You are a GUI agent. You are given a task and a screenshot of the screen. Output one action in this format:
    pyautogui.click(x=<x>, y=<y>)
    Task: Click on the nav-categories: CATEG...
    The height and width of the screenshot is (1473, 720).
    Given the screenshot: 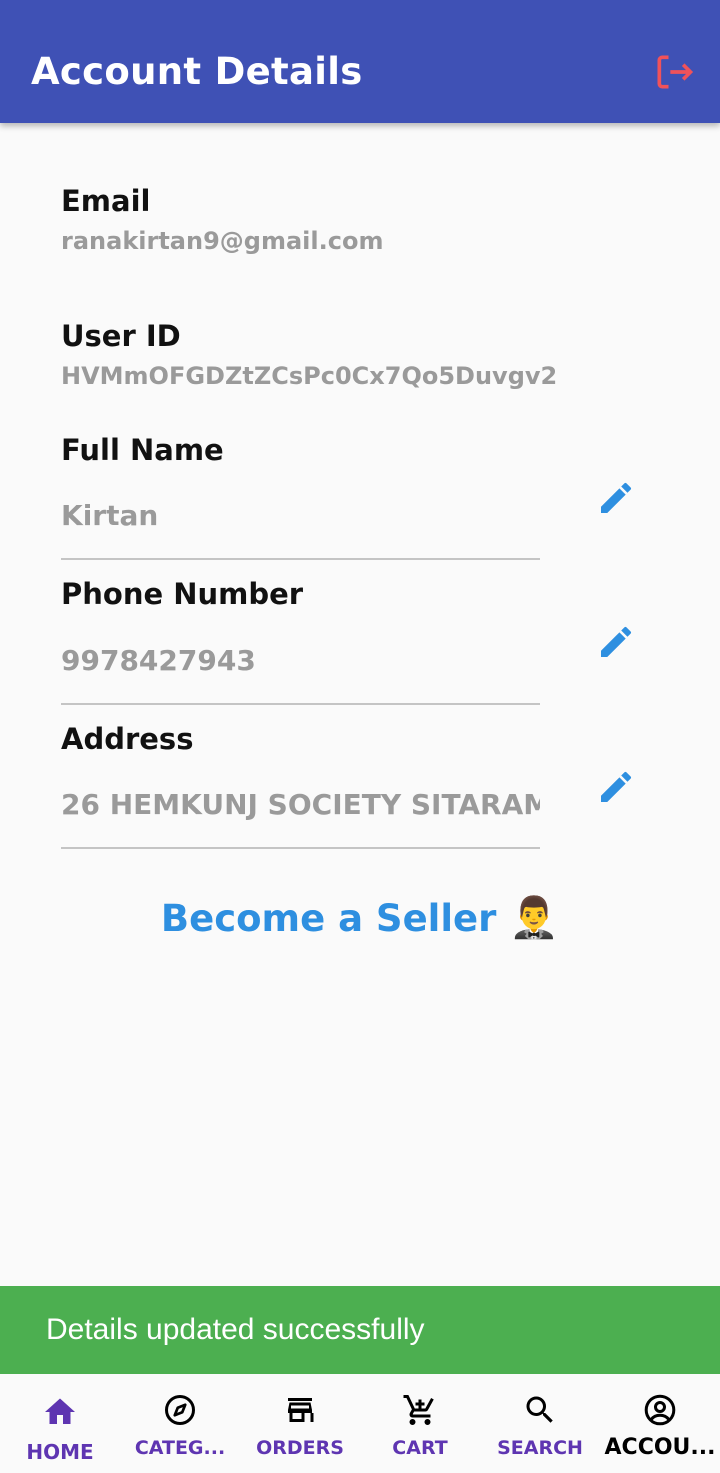 What is the action you would take?
    pyautogui.click(x=180, y=1423)
    